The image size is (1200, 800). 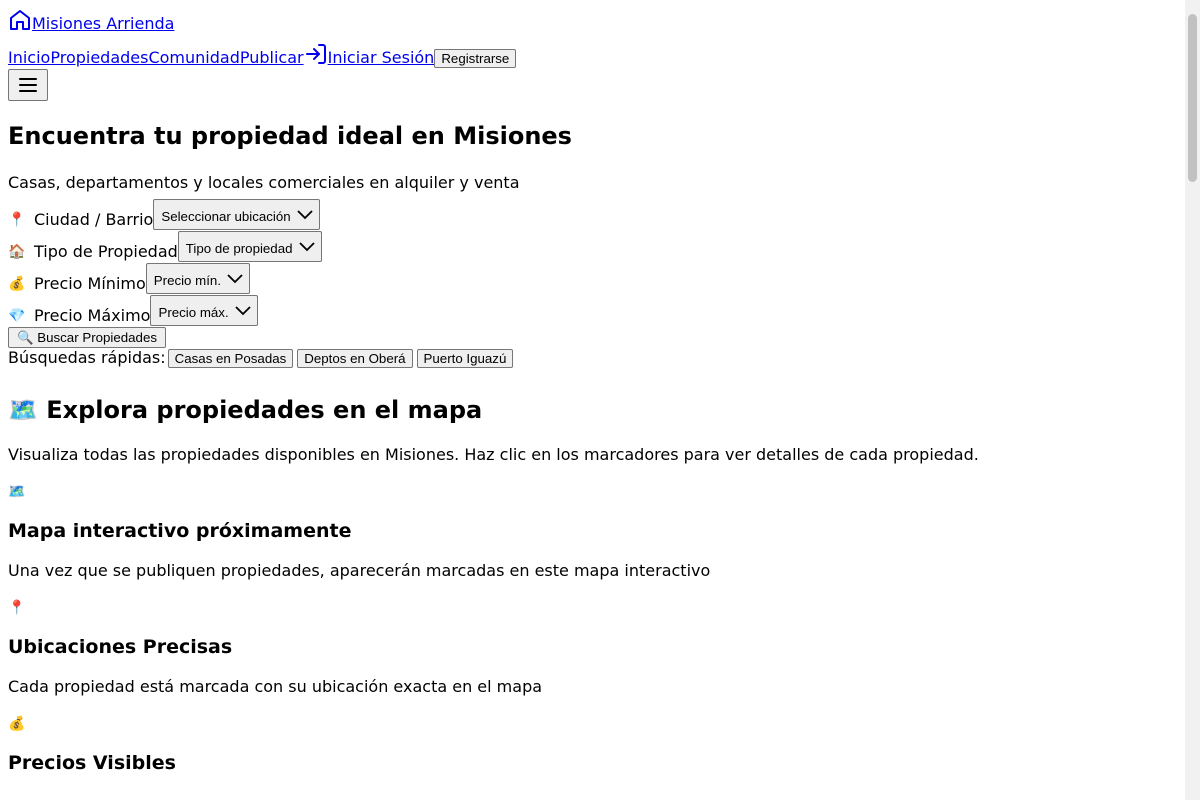 I want to click on gem-icon: 💎, so click(x=17, y=316).